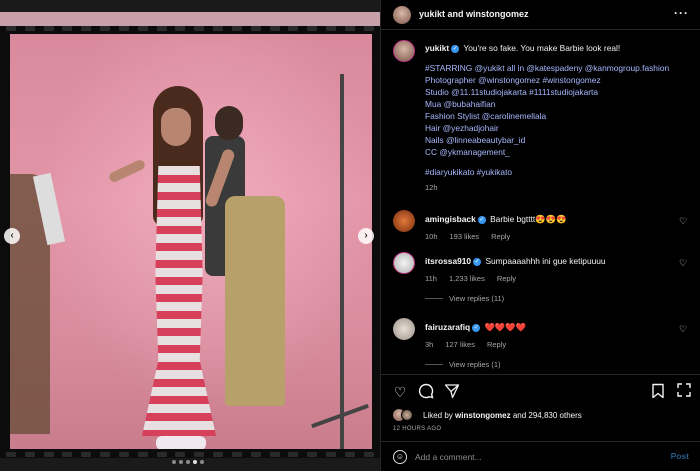 This screenshot has width=700, height=471. Describe the element at coordinates (513, 80) in the screenshot. I see `caption-line: Photographer @winstongomez #winstongomez` at that location.